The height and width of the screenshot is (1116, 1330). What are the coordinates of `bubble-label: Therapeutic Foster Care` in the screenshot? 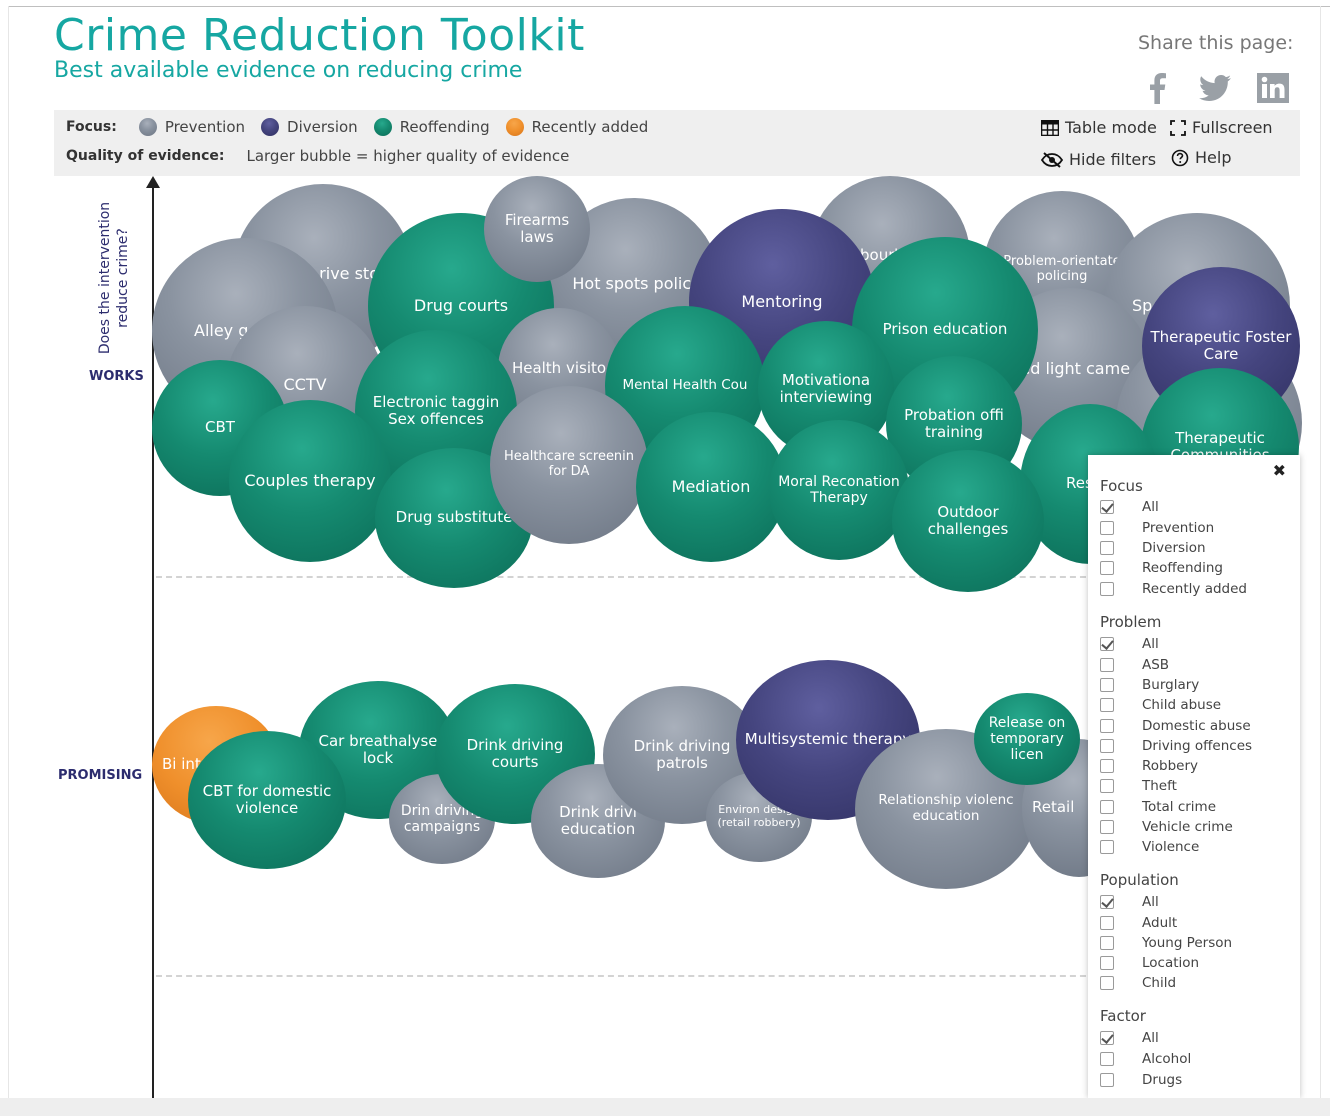 It's located at (1221, 345).